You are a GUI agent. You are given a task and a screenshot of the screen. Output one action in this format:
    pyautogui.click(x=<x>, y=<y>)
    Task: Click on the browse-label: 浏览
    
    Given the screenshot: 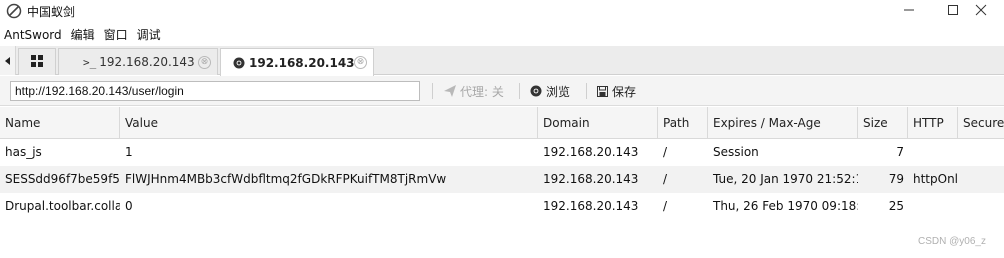 What is the action you would take?
    pyautogui.click(x=558, y=91)
    